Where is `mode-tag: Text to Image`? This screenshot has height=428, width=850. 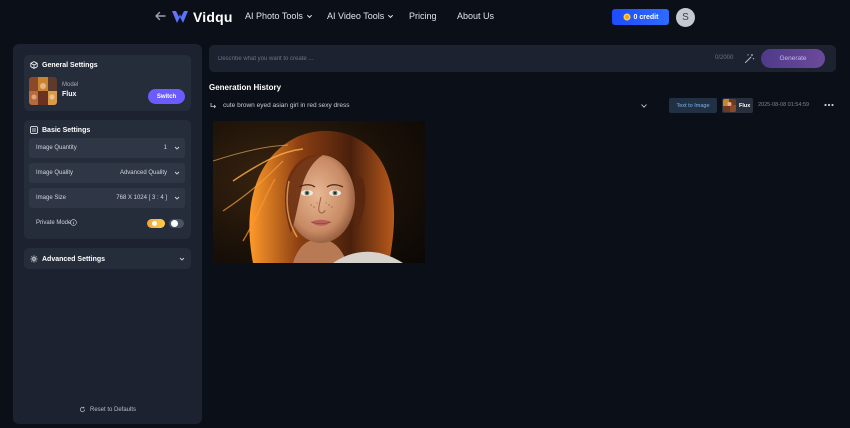
mode-tag: Text to Image is located at coordinates (693, 105).